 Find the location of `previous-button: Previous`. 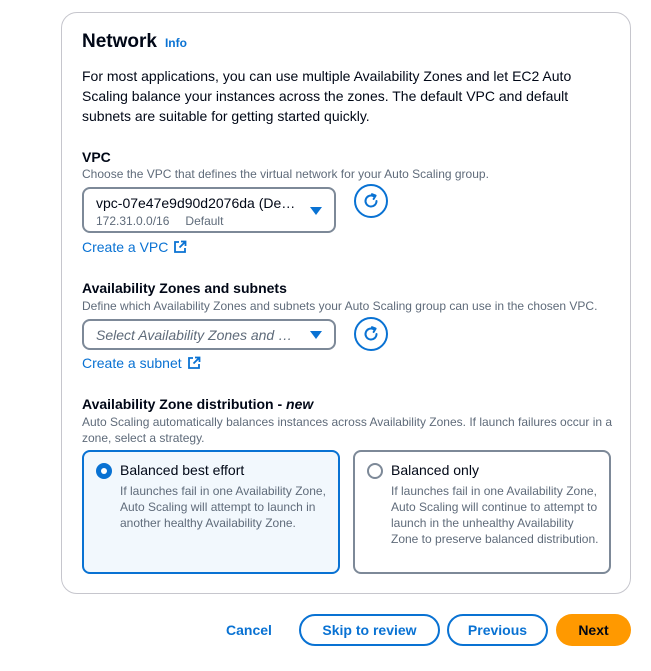

previous-button: Previous is located at coordinates (497, 630).